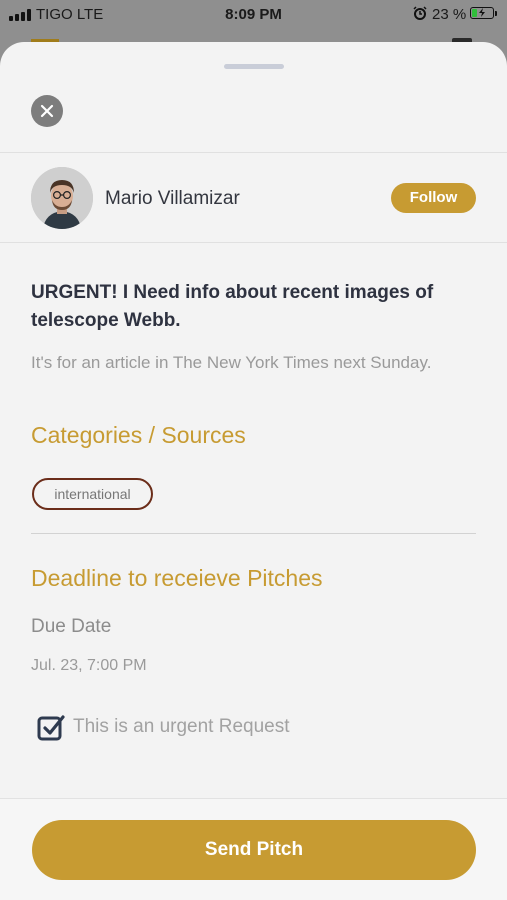 This screenshot has height=900, width=507. I want to click on clock-time: 8:09 PM, so click(253, 14).